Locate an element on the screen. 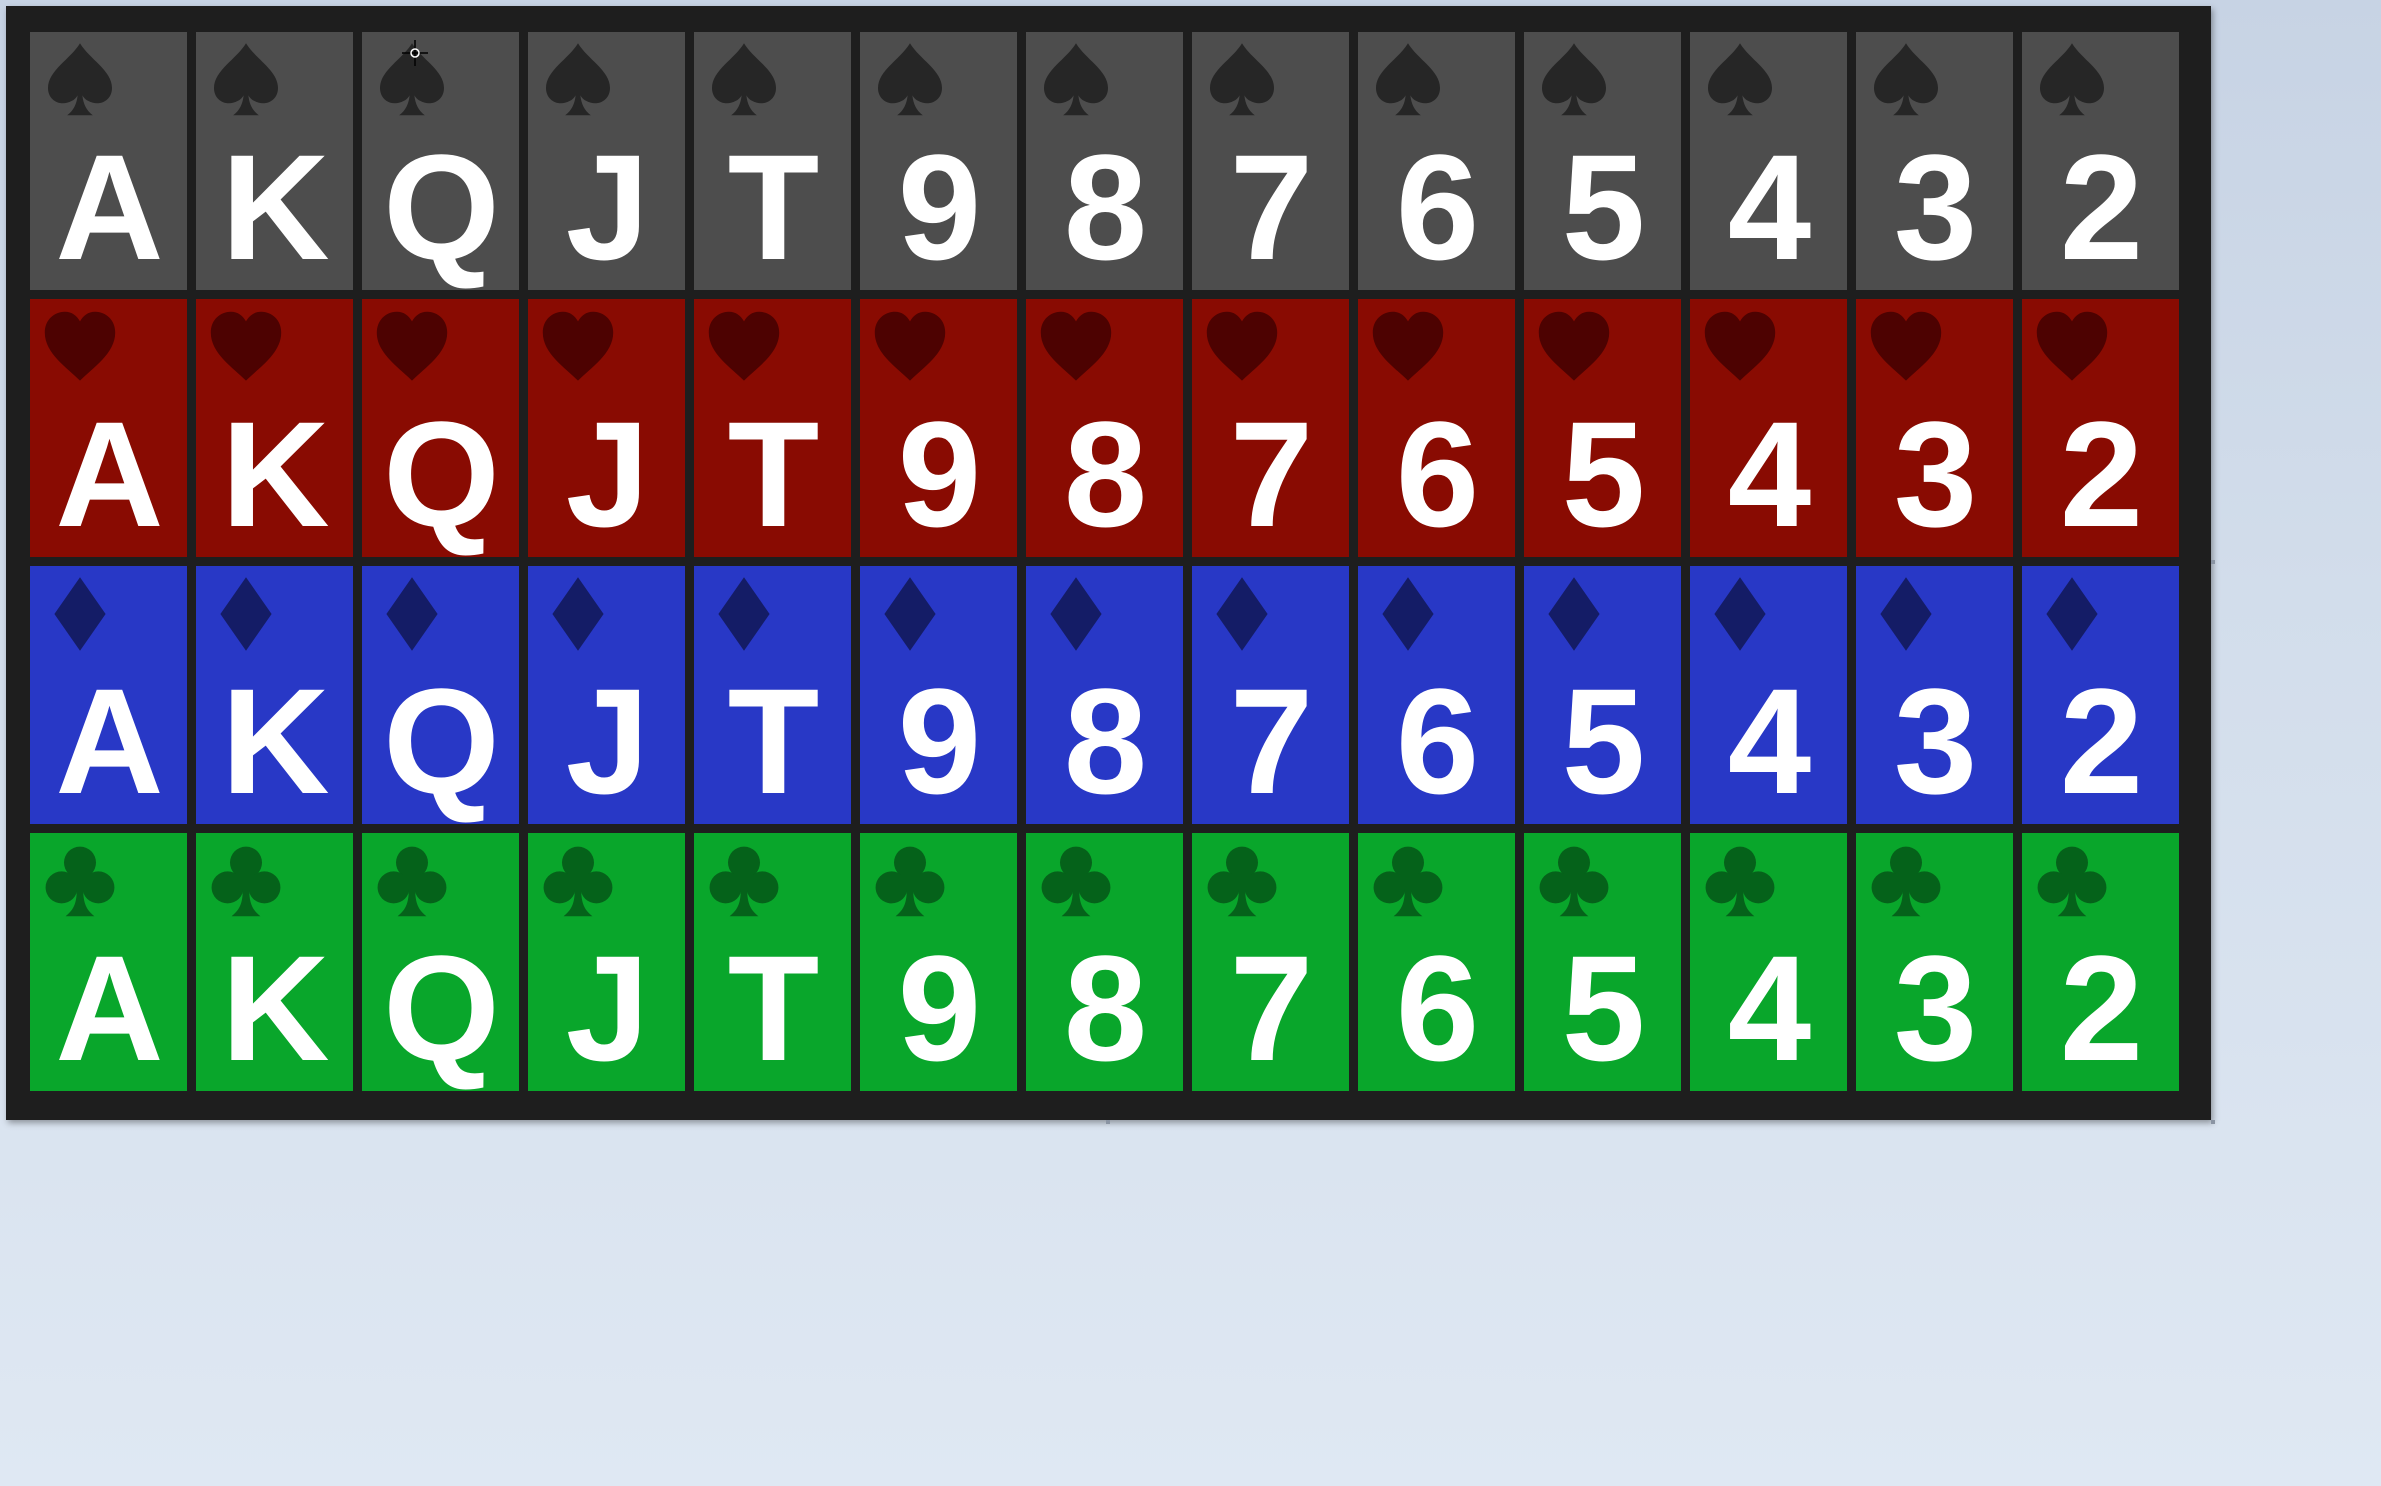  card-6-hearts: 6 is located at coordinates (1436, 428).